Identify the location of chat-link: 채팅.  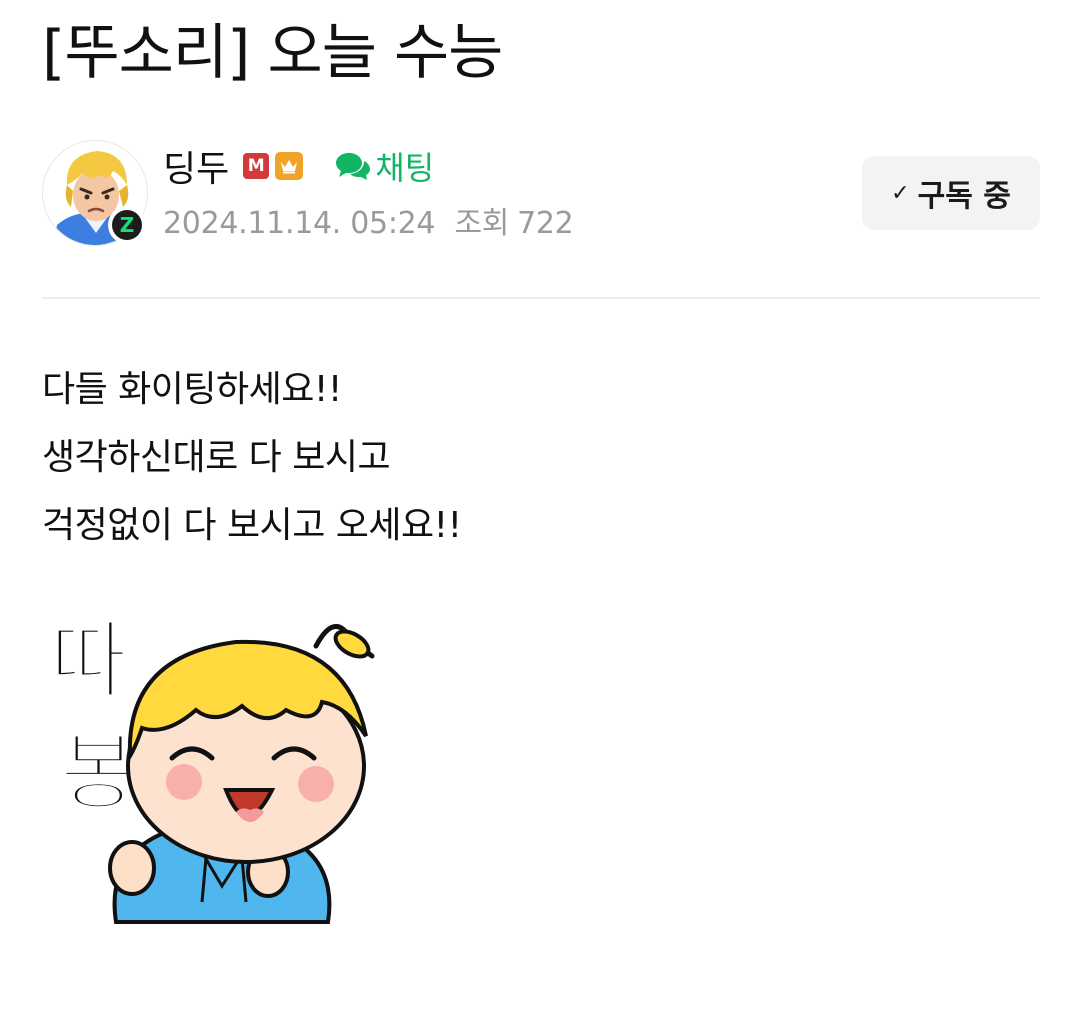
(384, 166).